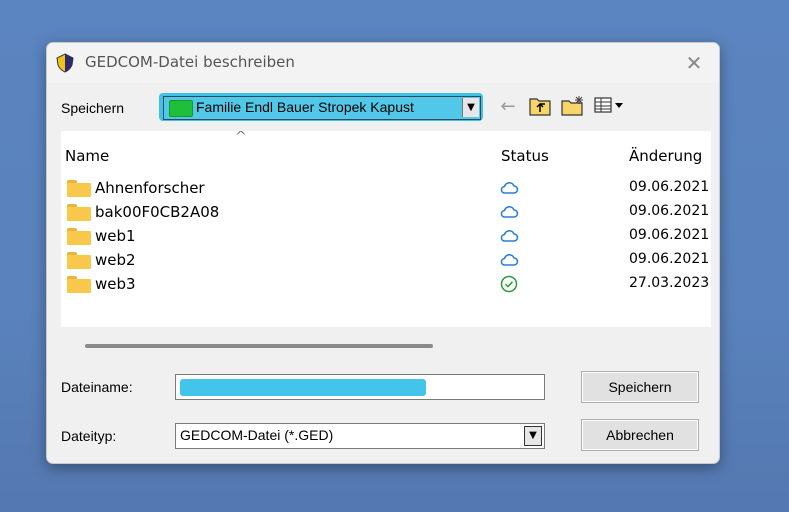 This screenshot has height=512, width=789. I want to click on sort-ascending-icon: ^, so click(241, 138).